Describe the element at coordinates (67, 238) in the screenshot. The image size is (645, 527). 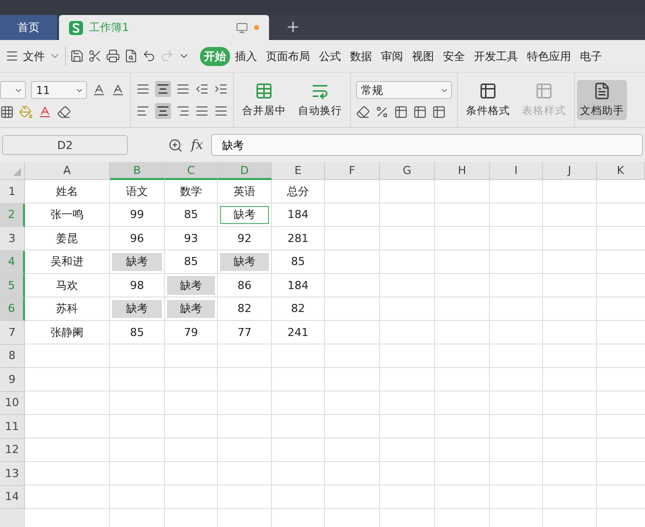
I see `table-cell-text: 姜昆` at that location.